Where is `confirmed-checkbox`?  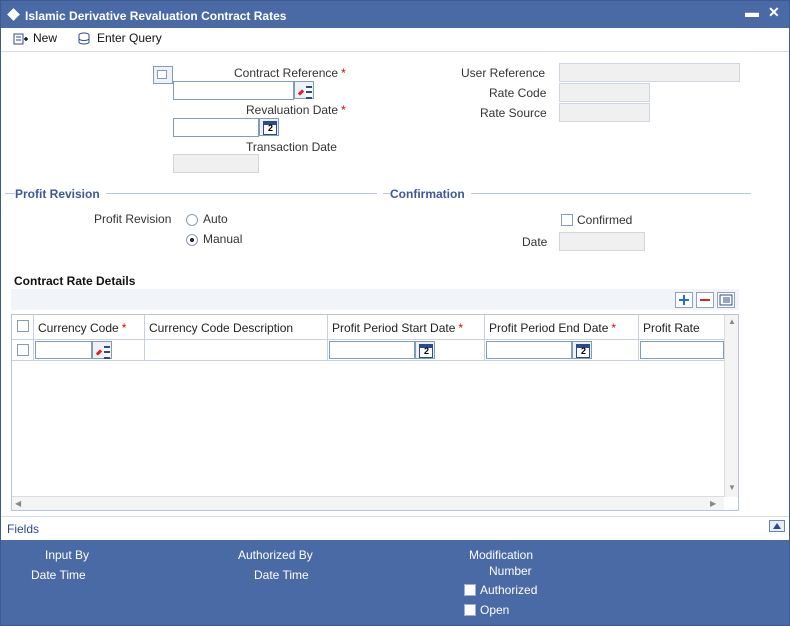 confirmed-checkbox is located at coordinates (567, 220).